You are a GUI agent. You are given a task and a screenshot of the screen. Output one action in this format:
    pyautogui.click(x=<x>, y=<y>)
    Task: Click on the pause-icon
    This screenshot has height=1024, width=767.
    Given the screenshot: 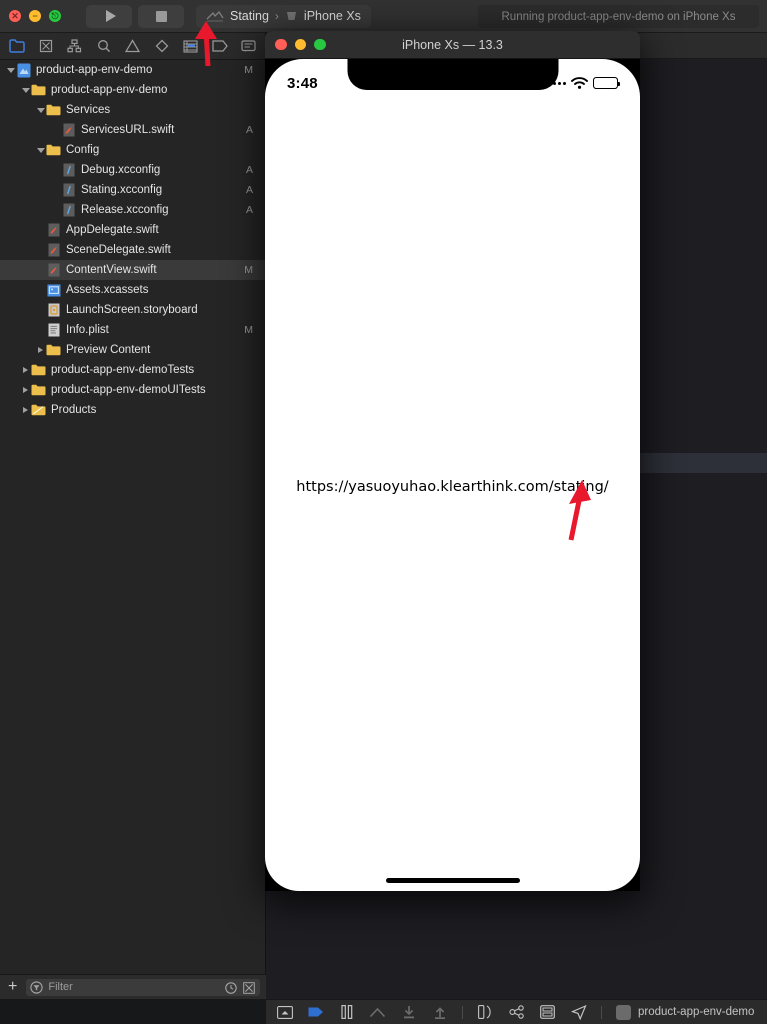 What is the action you would take?
    pyautogui.click(x=346, y=1012)
    